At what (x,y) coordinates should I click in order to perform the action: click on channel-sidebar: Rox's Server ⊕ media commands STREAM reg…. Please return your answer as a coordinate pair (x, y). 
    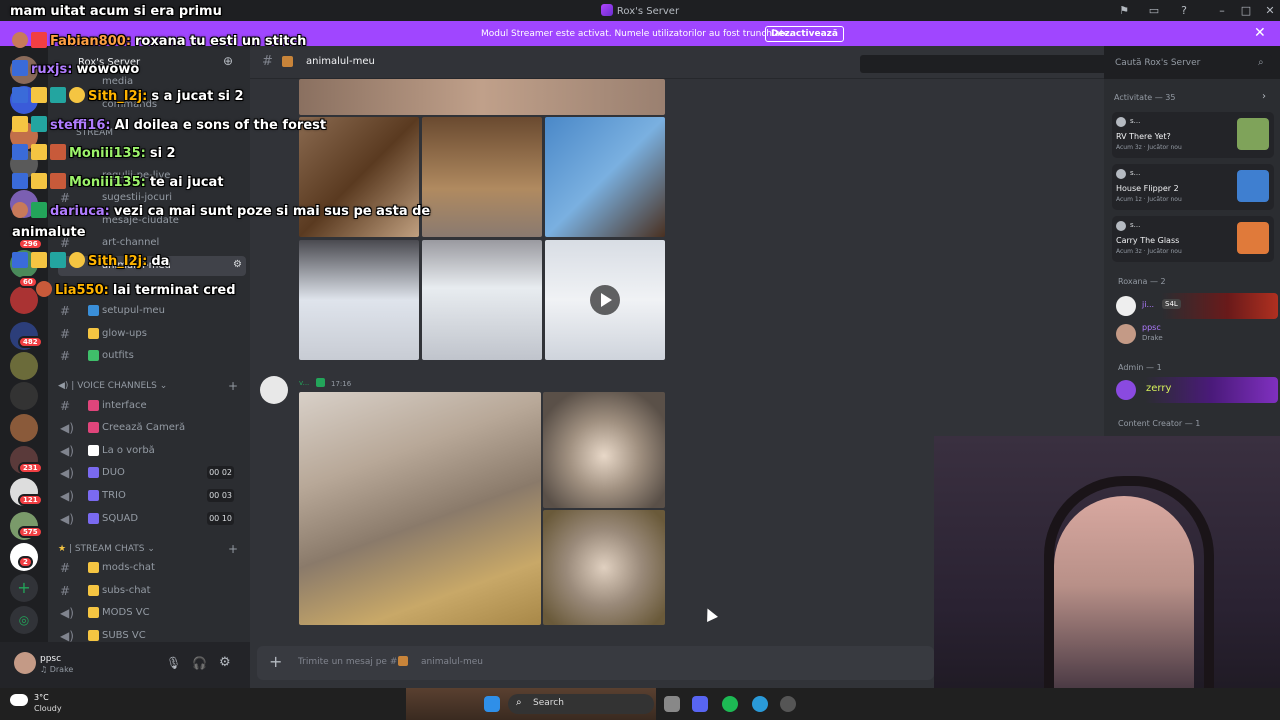
    Looking at the image, I should click on (149, 344).